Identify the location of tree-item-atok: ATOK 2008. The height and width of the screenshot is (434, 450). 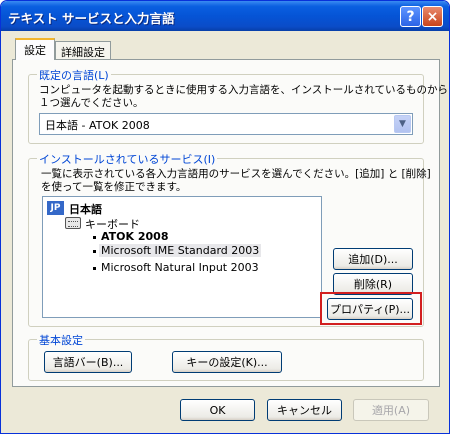
(134, 236).